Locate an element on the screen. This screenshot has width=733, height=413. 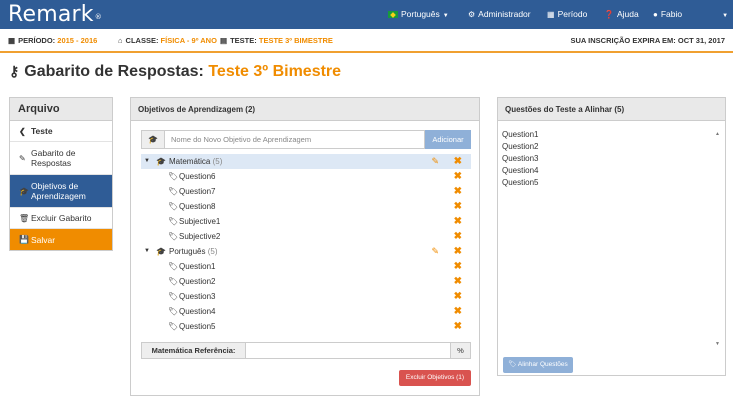
tree-item: 🏷 Question6 ✖ is located at coordinates (306, 176).